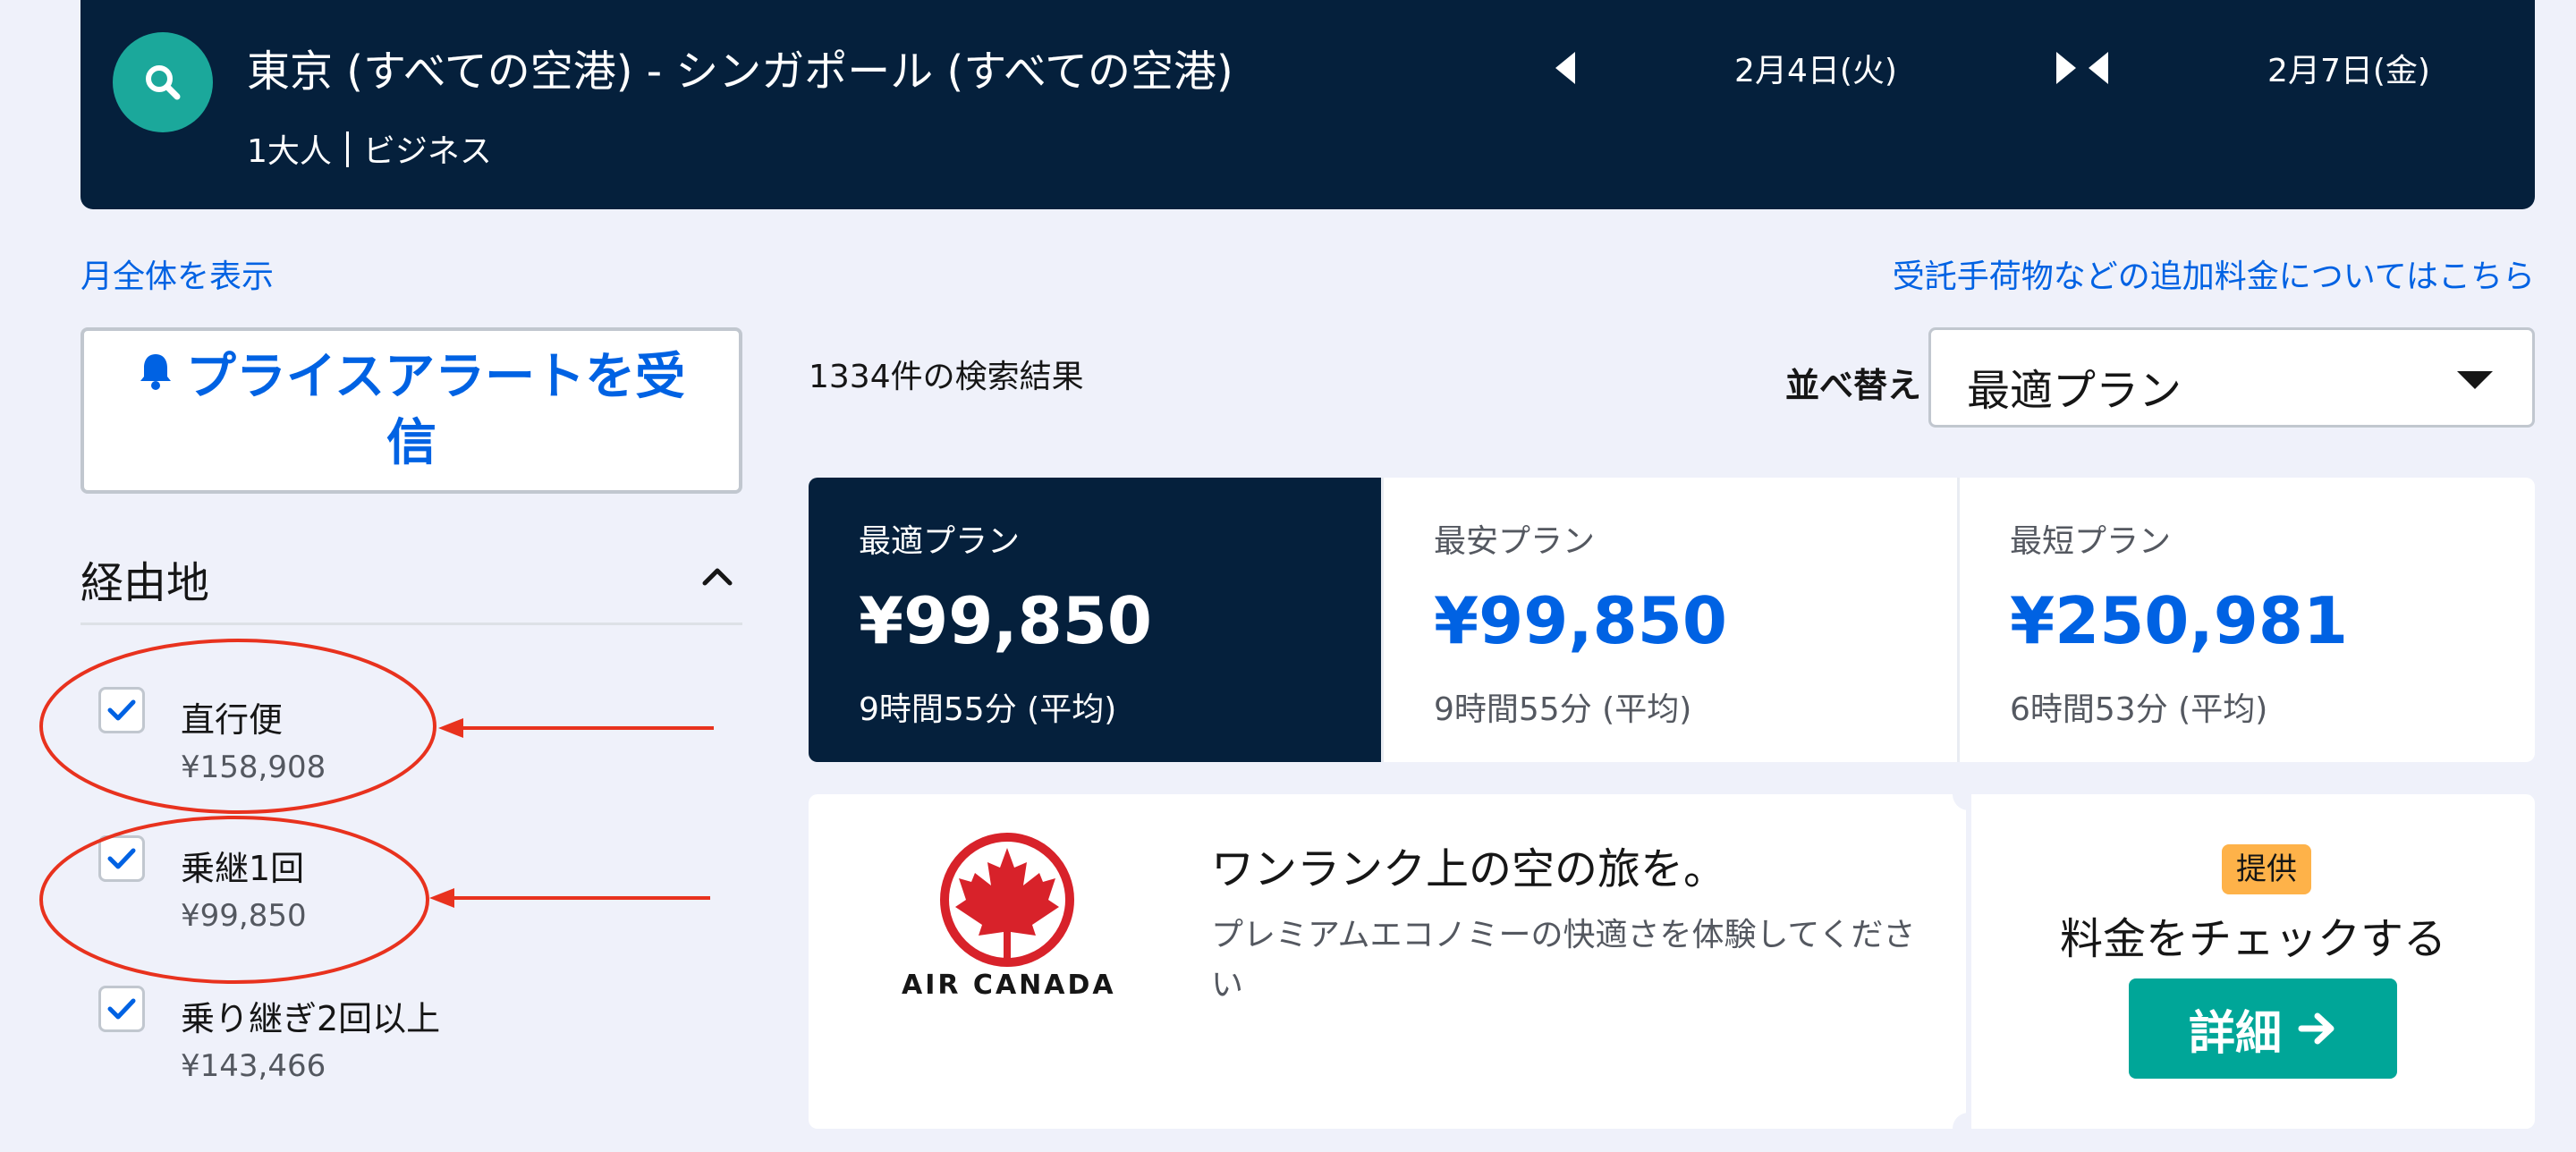 This screenshot has width=2576, height=1152. Describe the element at coordinates (2139, 709) in the screenshot. I see `tab-duration: 6時間53分 (平均)` at that location.